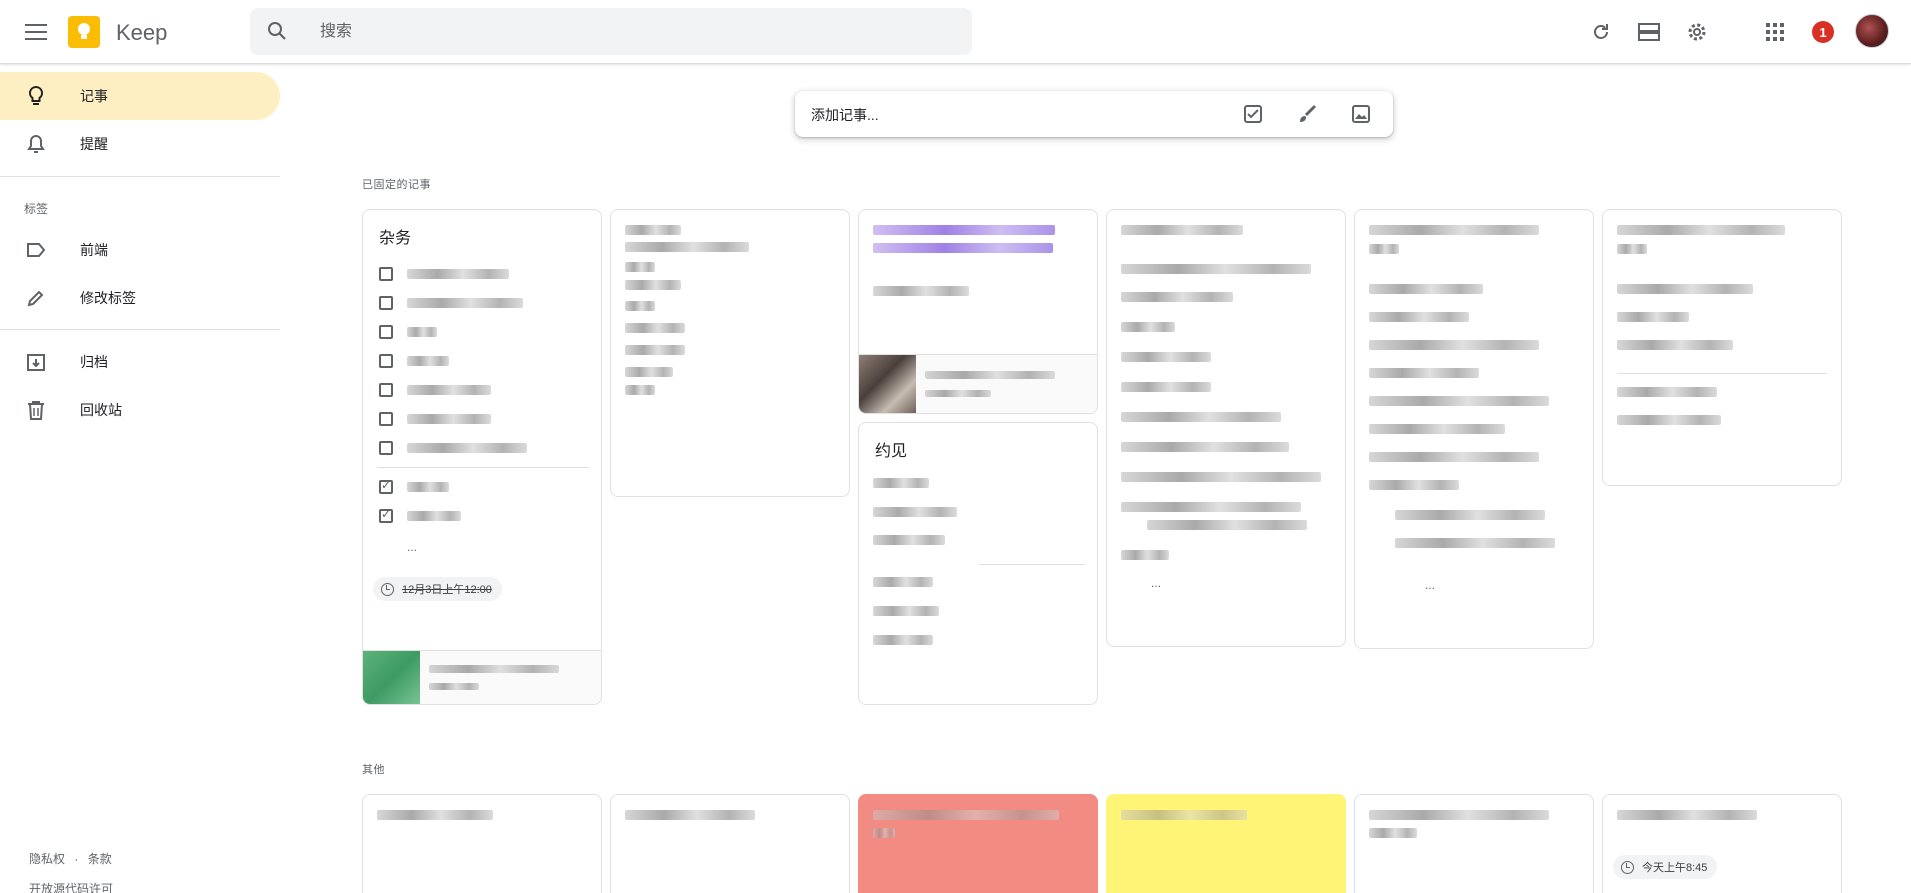 This screenshot has width=1911, height=893. I want to click on search-icon, so click(277, 33).